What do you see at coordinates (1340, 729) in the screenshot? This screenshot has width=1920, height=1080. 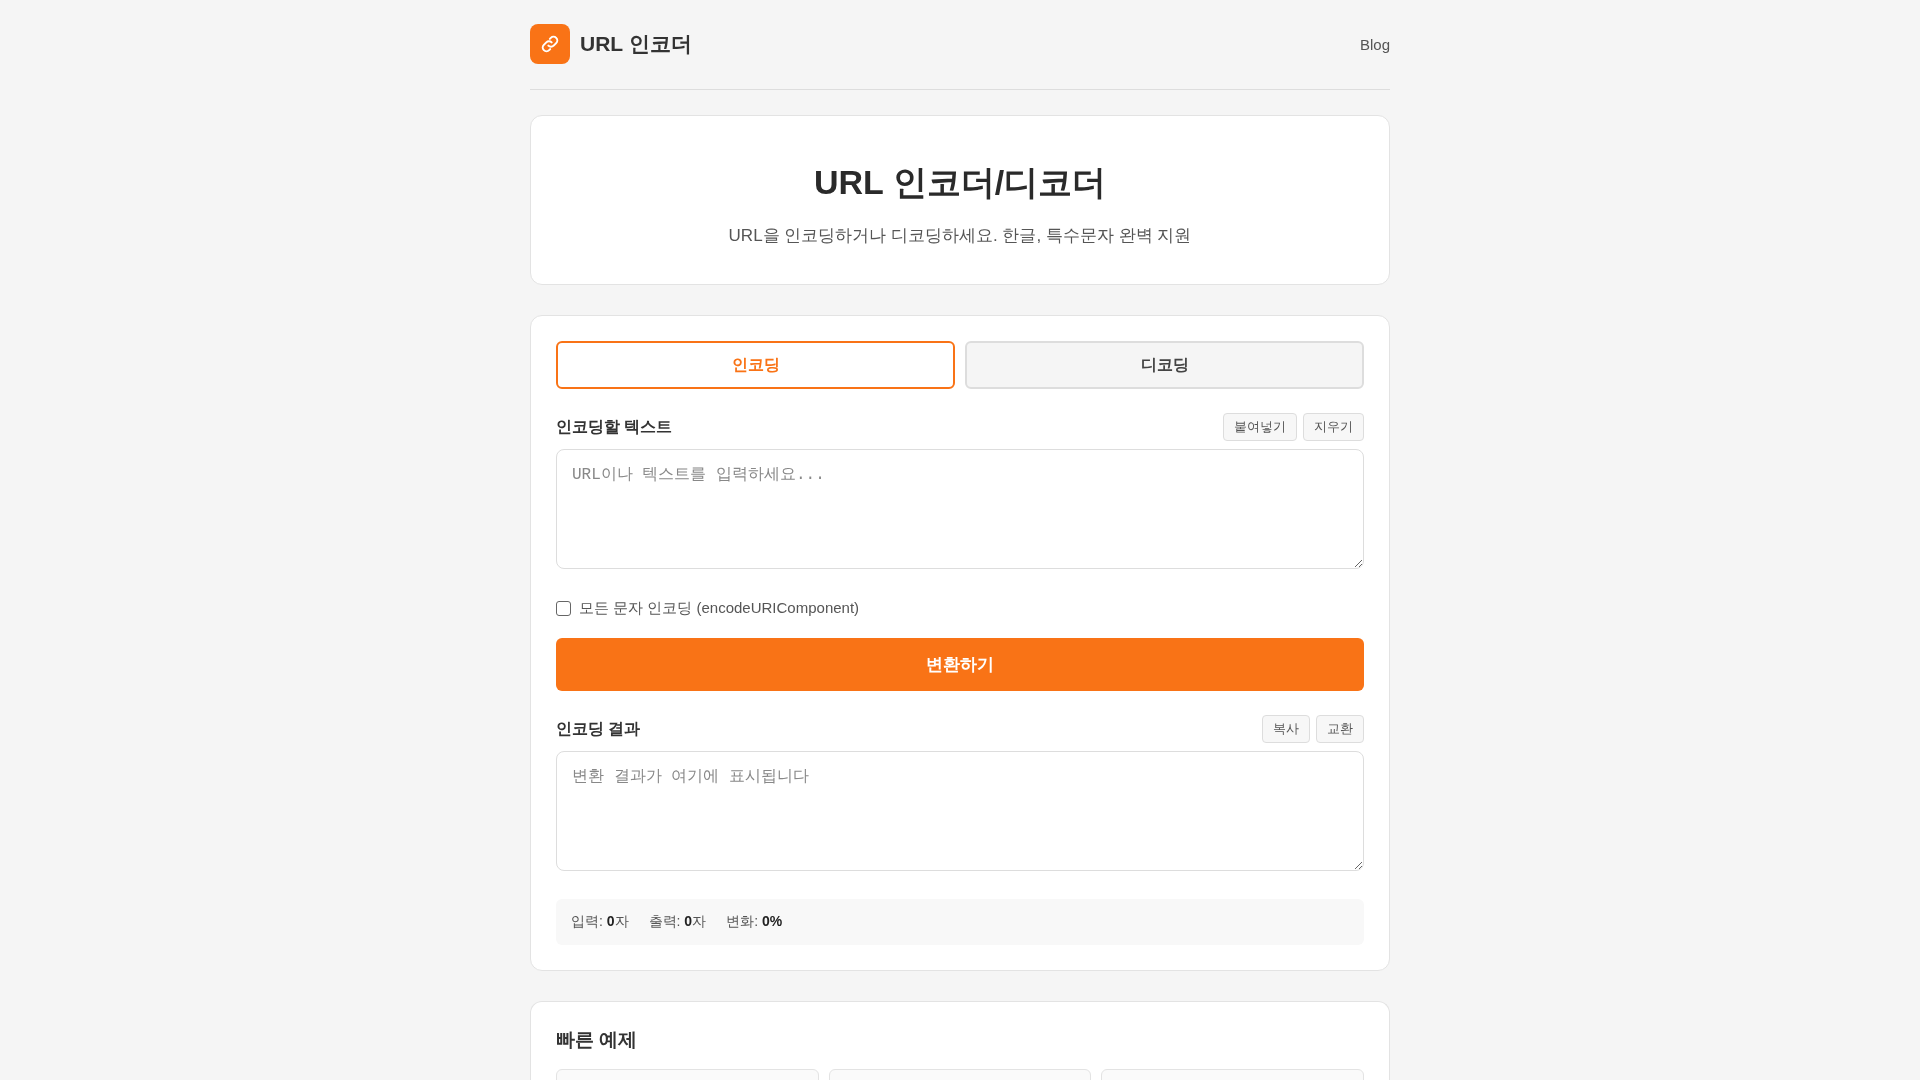 I see `swap-button: 교환` at bounding box center [1340, 729].